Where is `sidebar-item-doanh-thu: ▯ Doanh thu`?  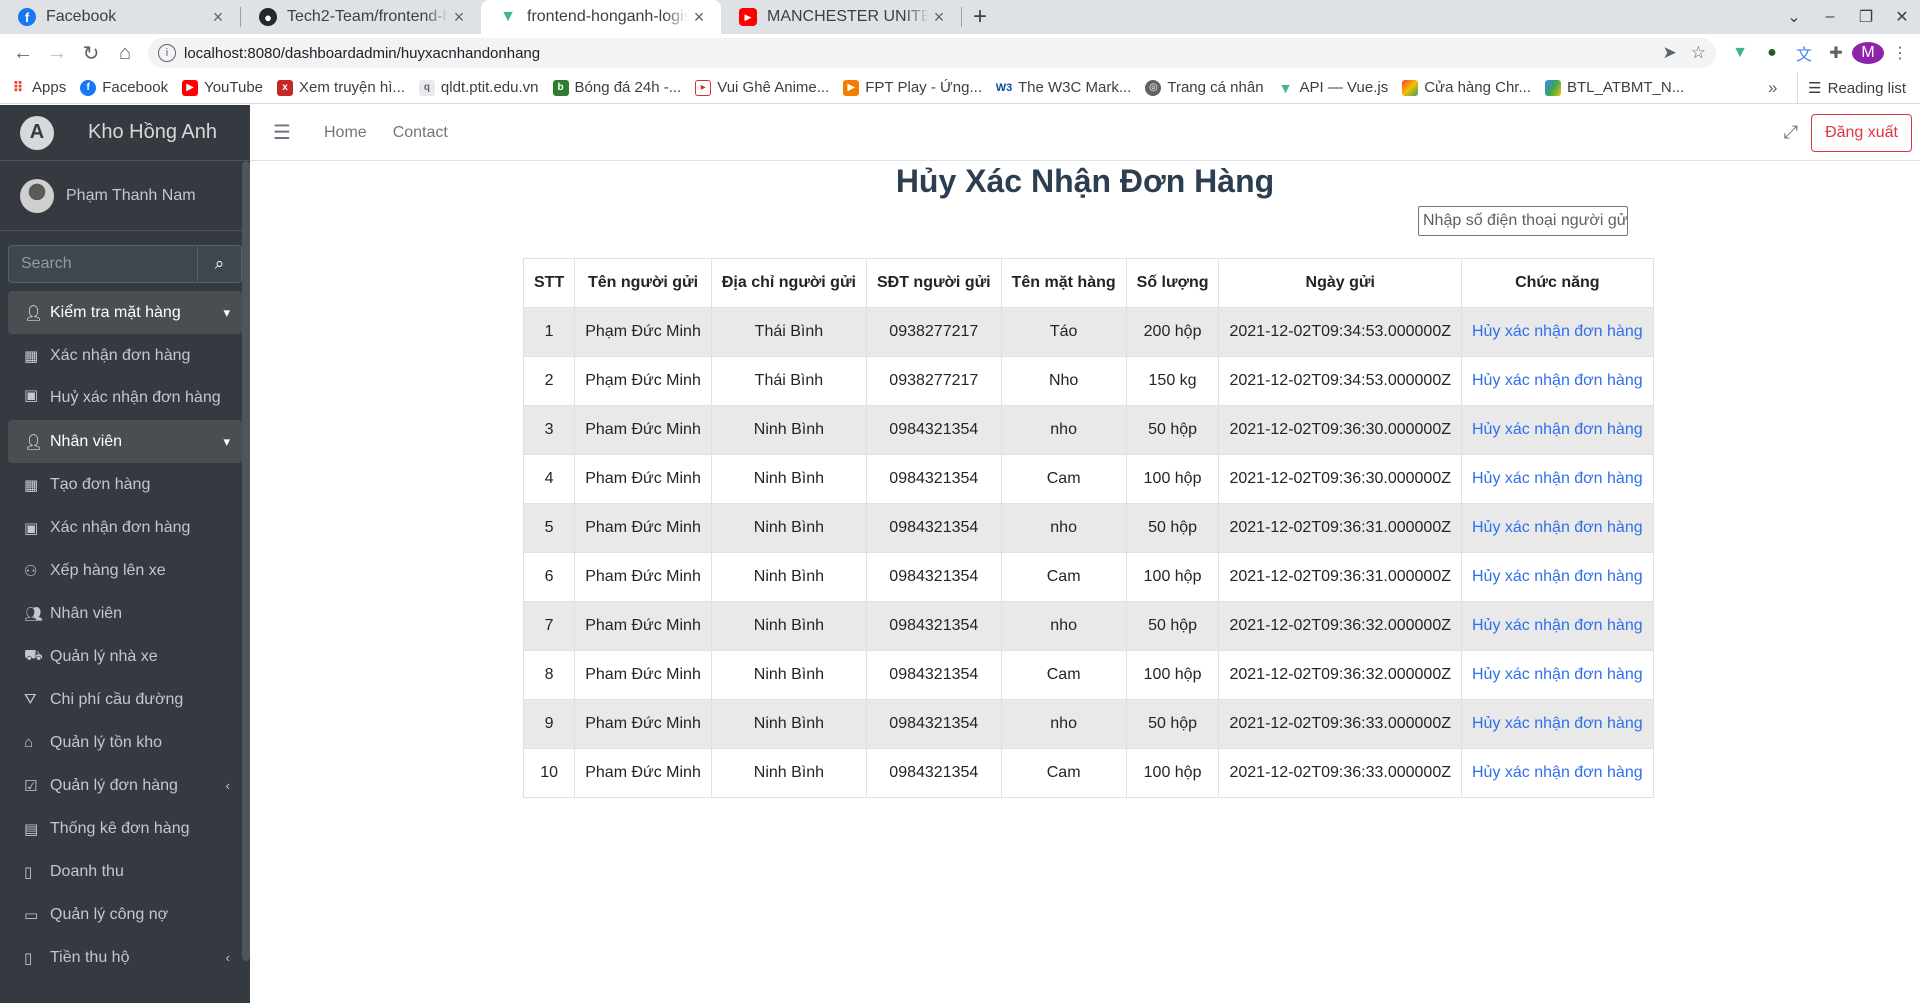 sidebar-item-doanh-thu: ▯ Doanh thu is located at coordinates (125, 871).